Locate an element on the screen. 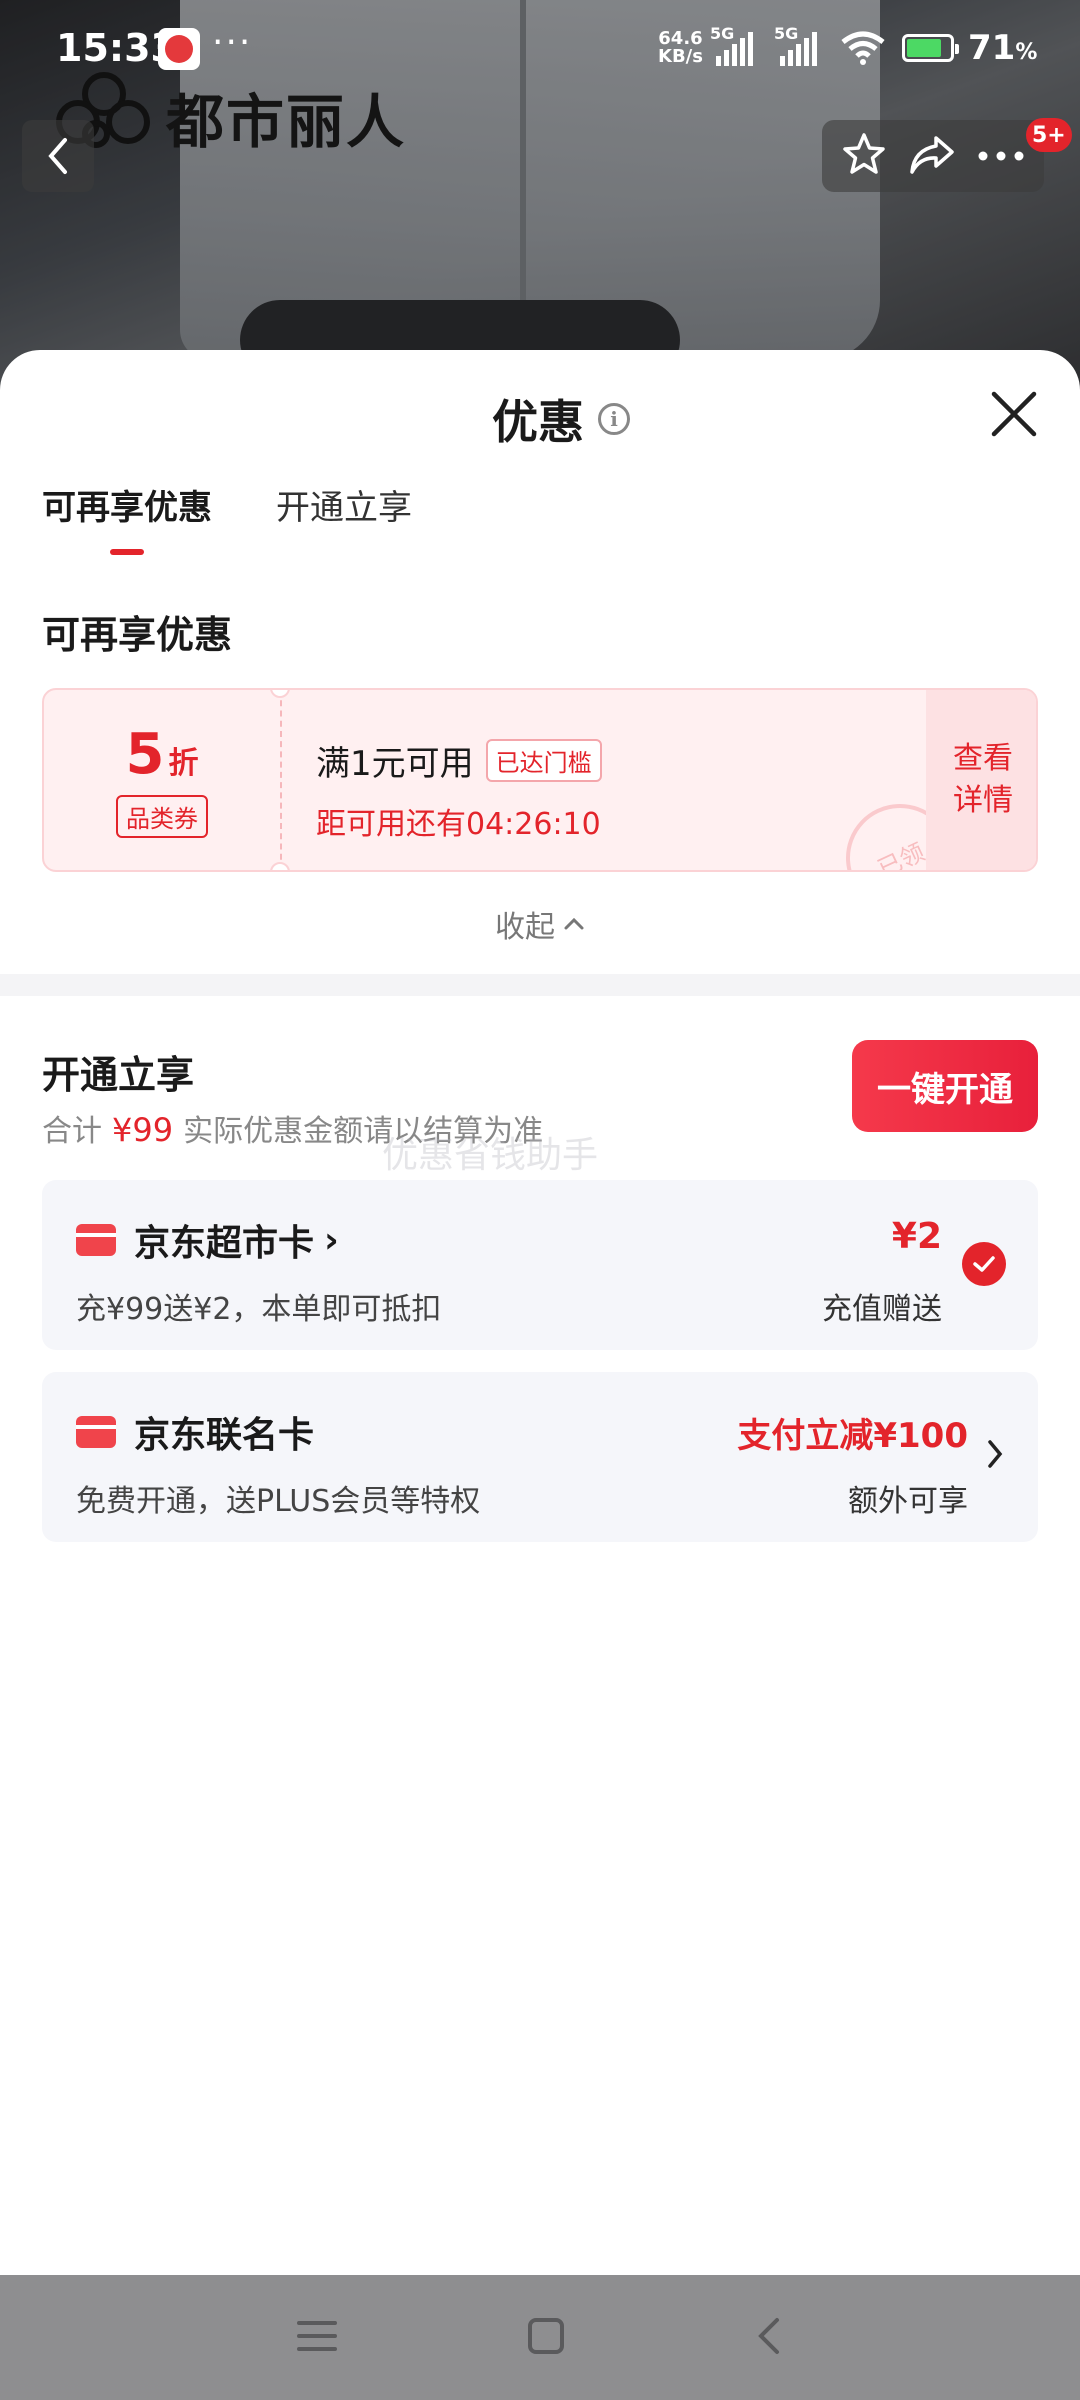 The image size is (1080, 2400). threshold-met-tag: 已达门槛 is located at coordinates (543, 760).